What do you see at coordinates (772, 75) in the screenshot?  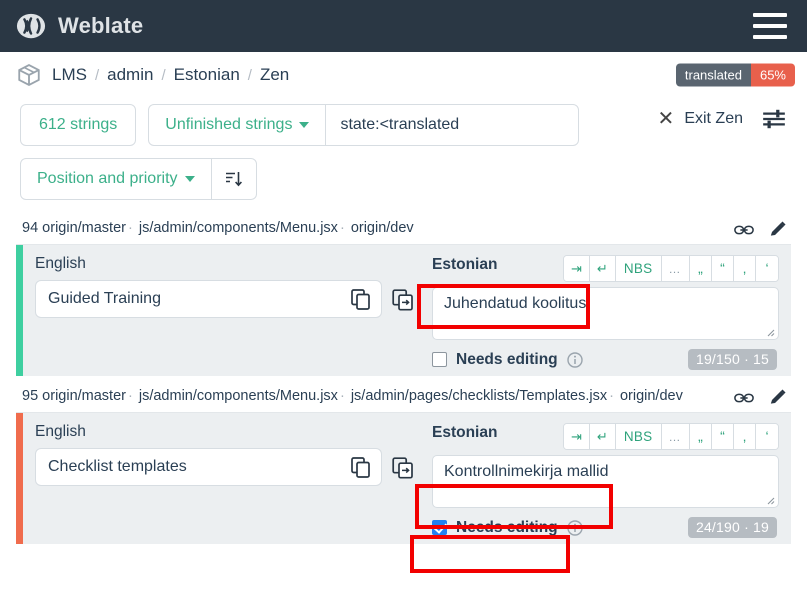 I see `progress-percent: 65%` at bounding box center [772, 75].